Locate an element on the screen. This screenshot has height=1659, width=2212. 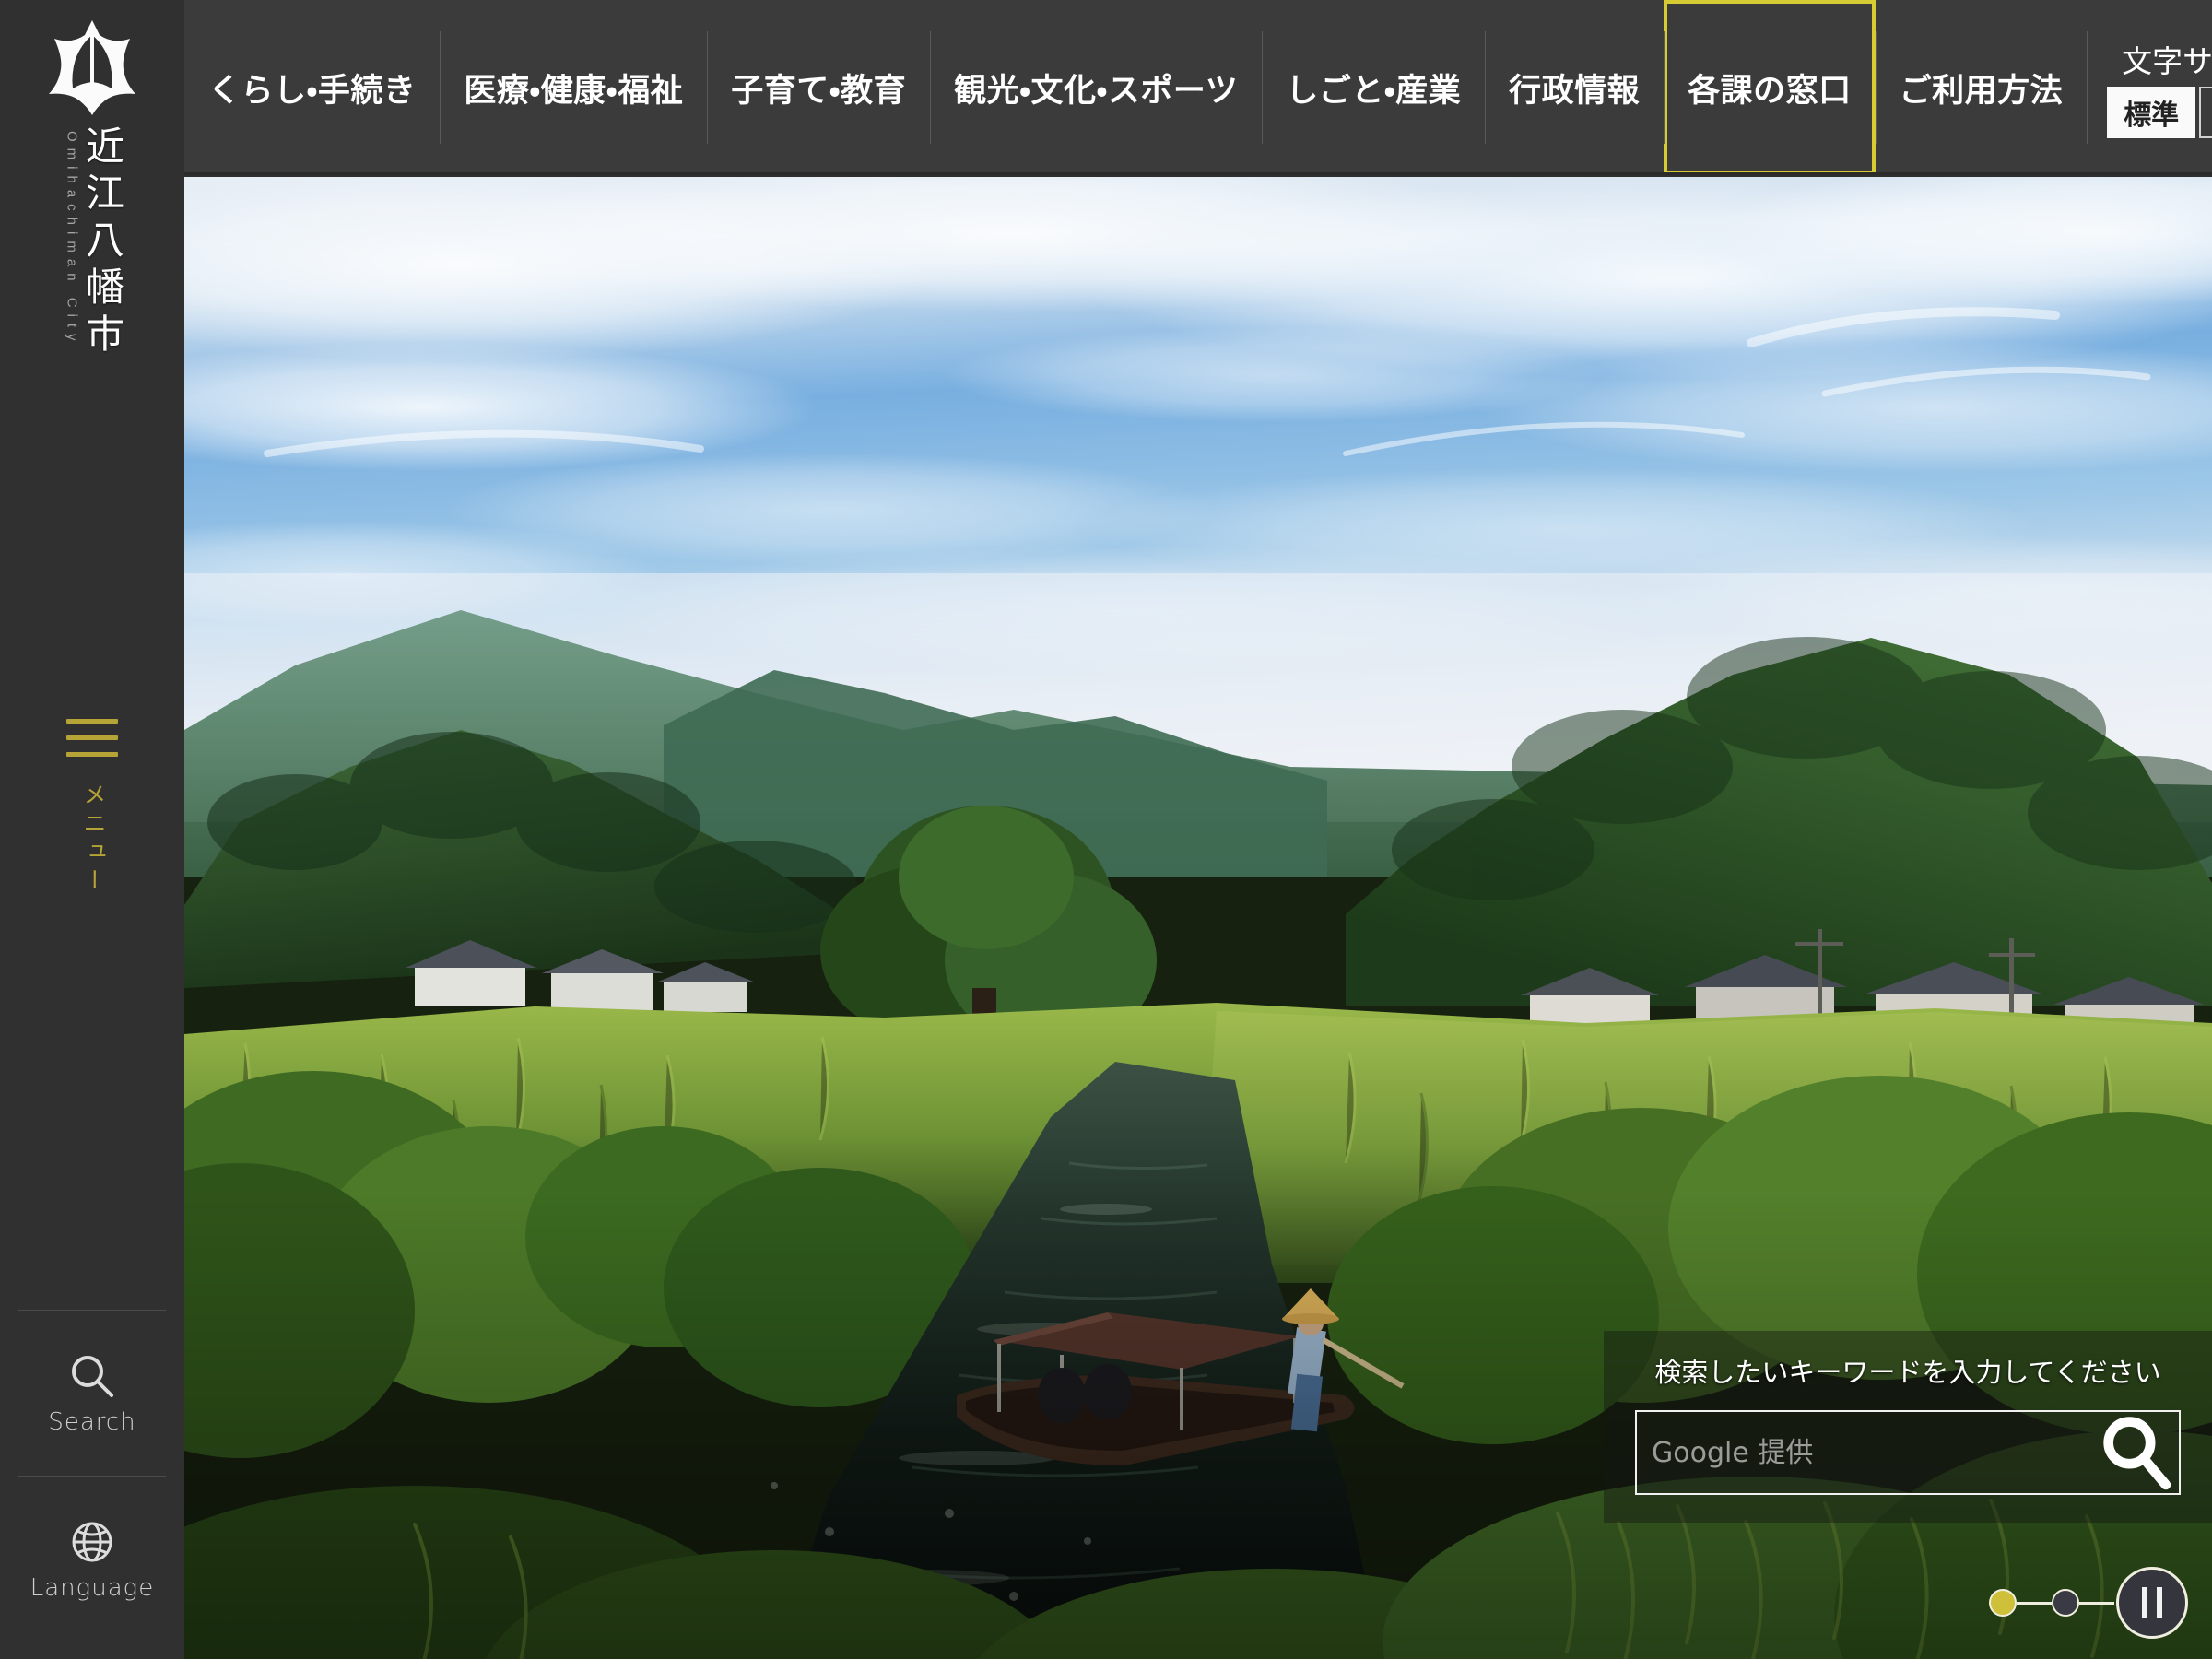
sidebar-menu-button: メニュー is located at coordinates (92, 808).